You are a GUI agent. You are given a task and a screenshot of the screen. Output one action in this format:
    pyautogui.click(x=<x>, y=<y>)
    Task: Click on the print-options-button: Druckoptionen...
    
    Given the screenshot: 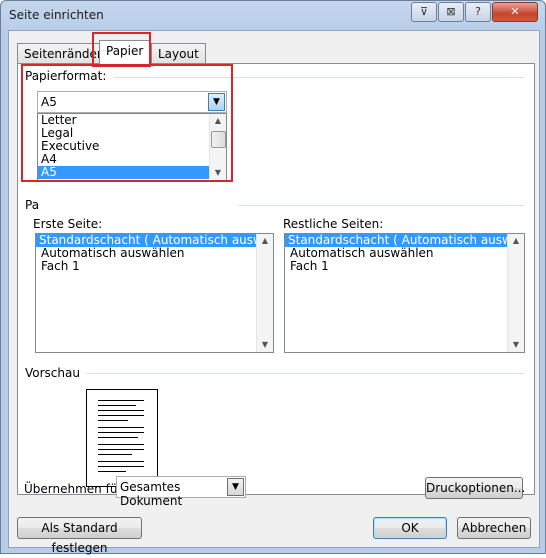 What is the action you would take?
    pyautogui.click(x=475, y=488)
    